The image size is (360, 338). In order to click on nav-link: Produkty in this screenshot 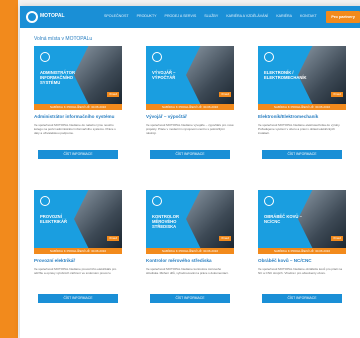, I will do `click(147, 16)`.